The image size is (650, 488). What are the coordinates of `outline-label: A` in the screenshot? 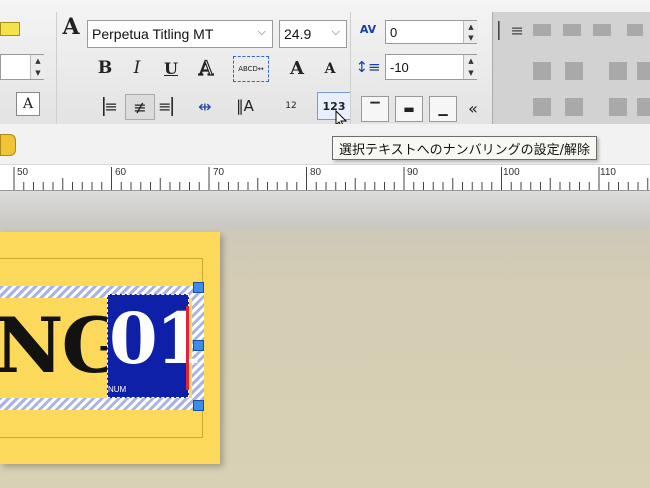 It's located at (206, 67).